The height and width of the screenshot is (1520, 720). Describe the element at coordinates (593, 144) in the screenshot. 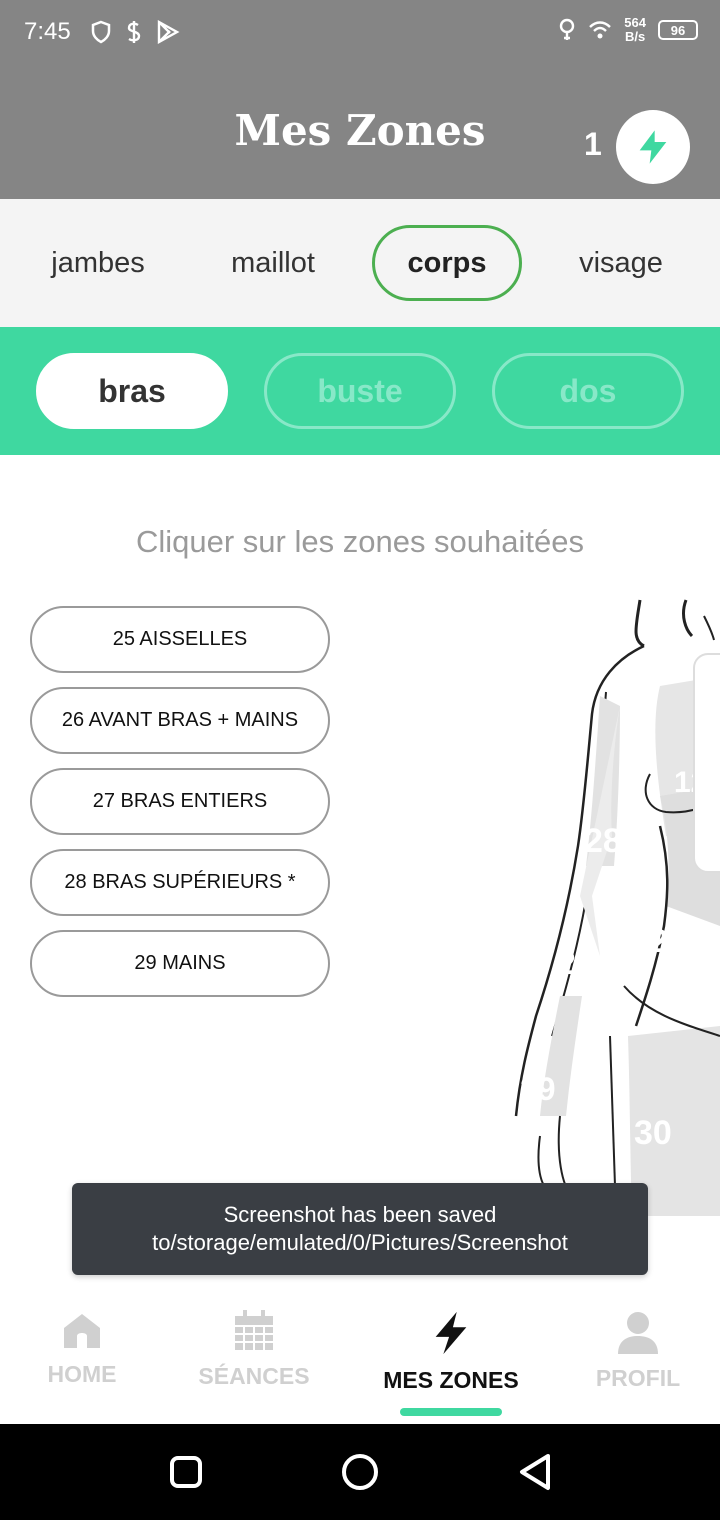

I see `zone-count: 1` at that location.